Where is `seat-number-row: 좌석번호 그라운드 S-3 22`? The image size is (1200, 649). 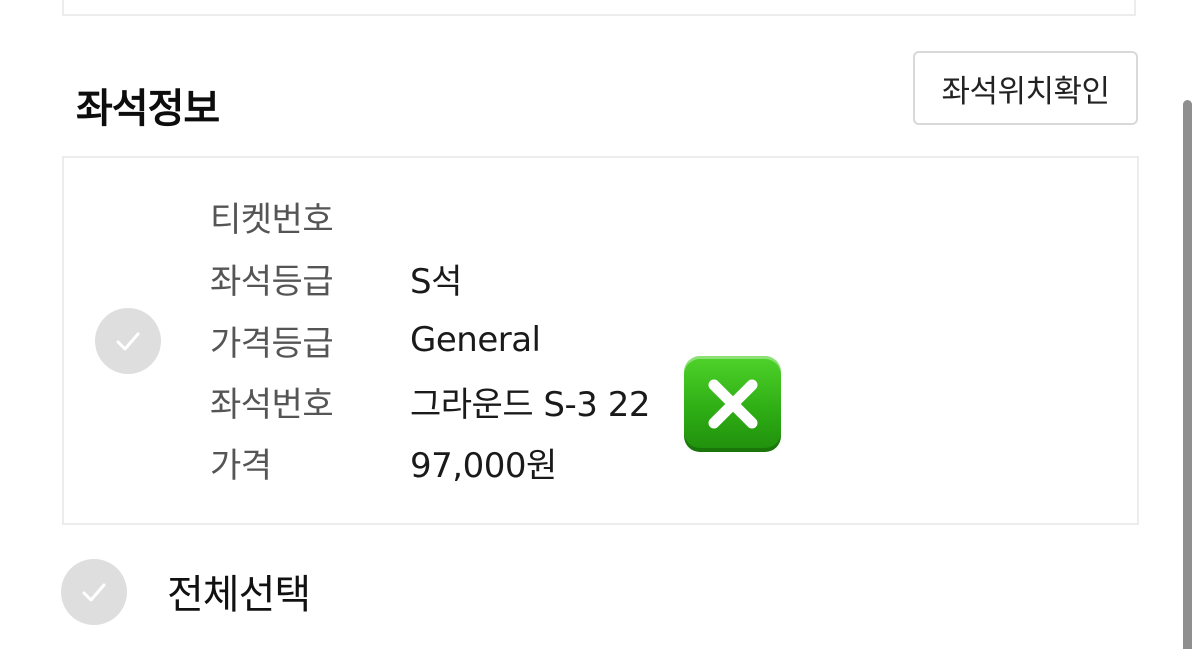 seat-number-row: 좌석번호 그라운드 S-3 22 is located at coordinates (430, 402).